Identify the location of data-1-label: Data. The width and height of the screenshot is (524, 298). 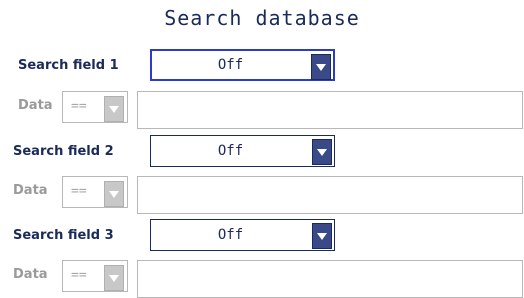
(35, 105).